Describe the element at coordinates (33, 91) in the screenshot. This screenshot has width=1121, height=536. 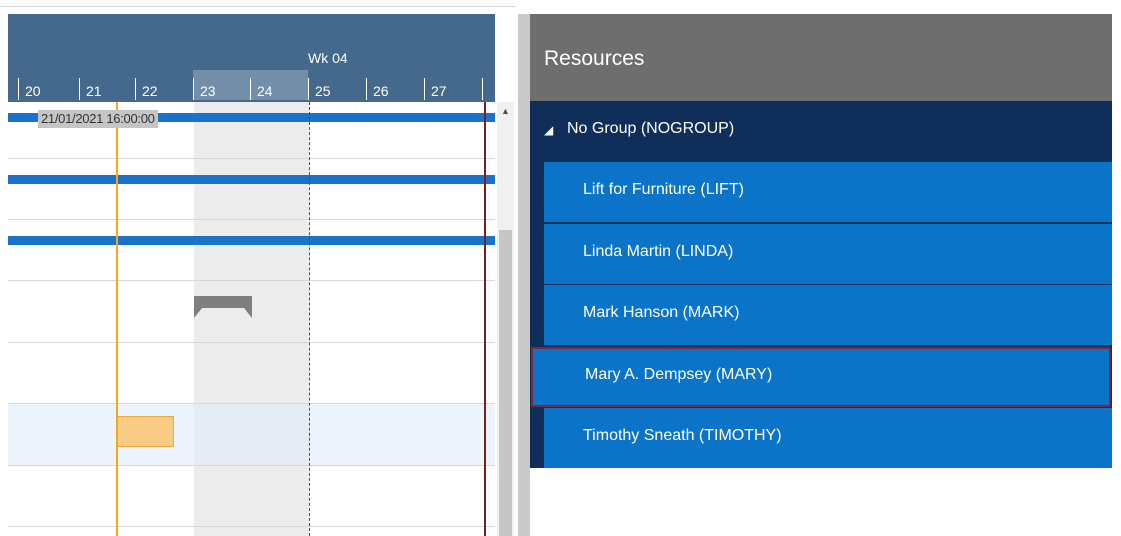
I see `day-number: 20` at that location.